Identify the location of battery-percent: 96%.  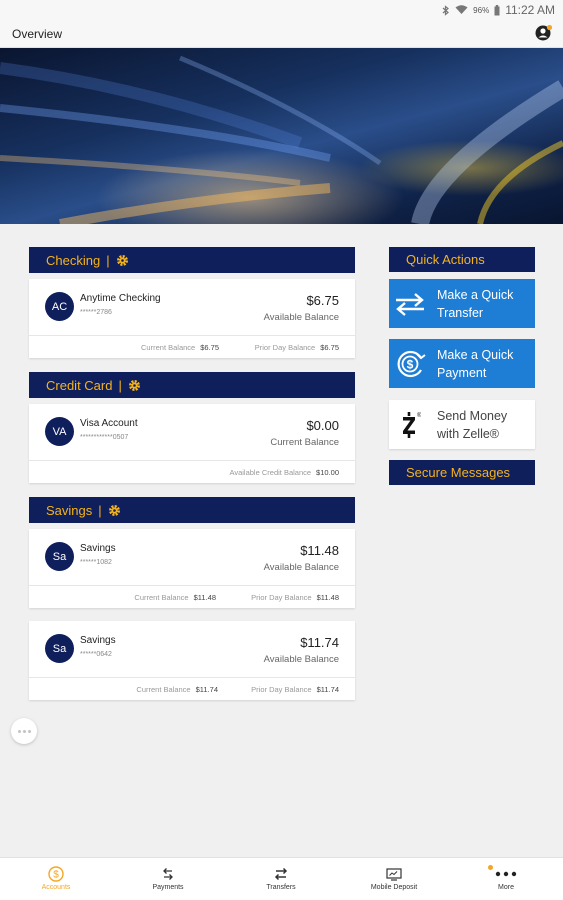
(481, 10).